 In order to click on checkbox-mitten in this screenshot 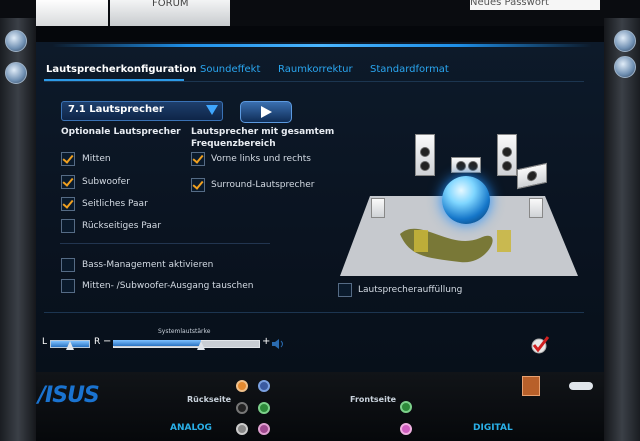, I will do `click(68, 159)`.